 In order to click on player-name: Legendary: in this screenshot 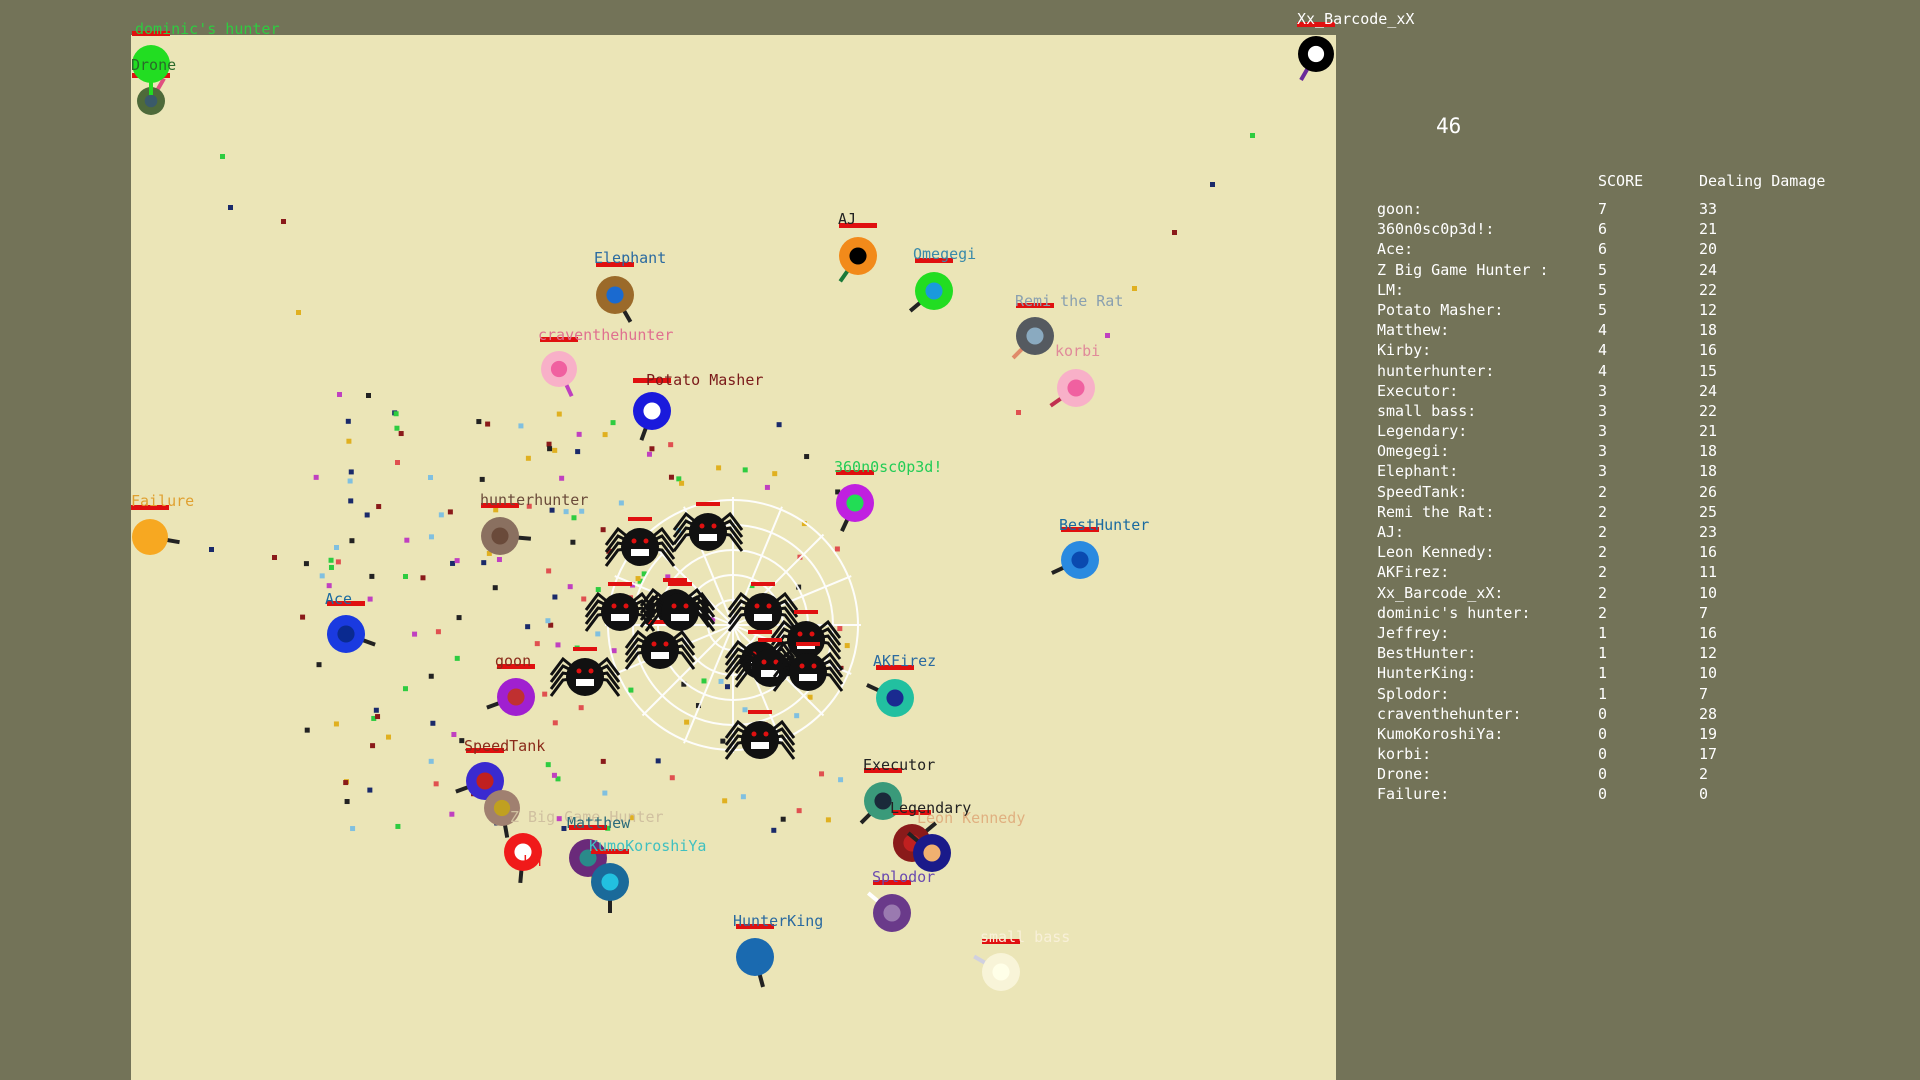, I will do `click(1422, 431)`.